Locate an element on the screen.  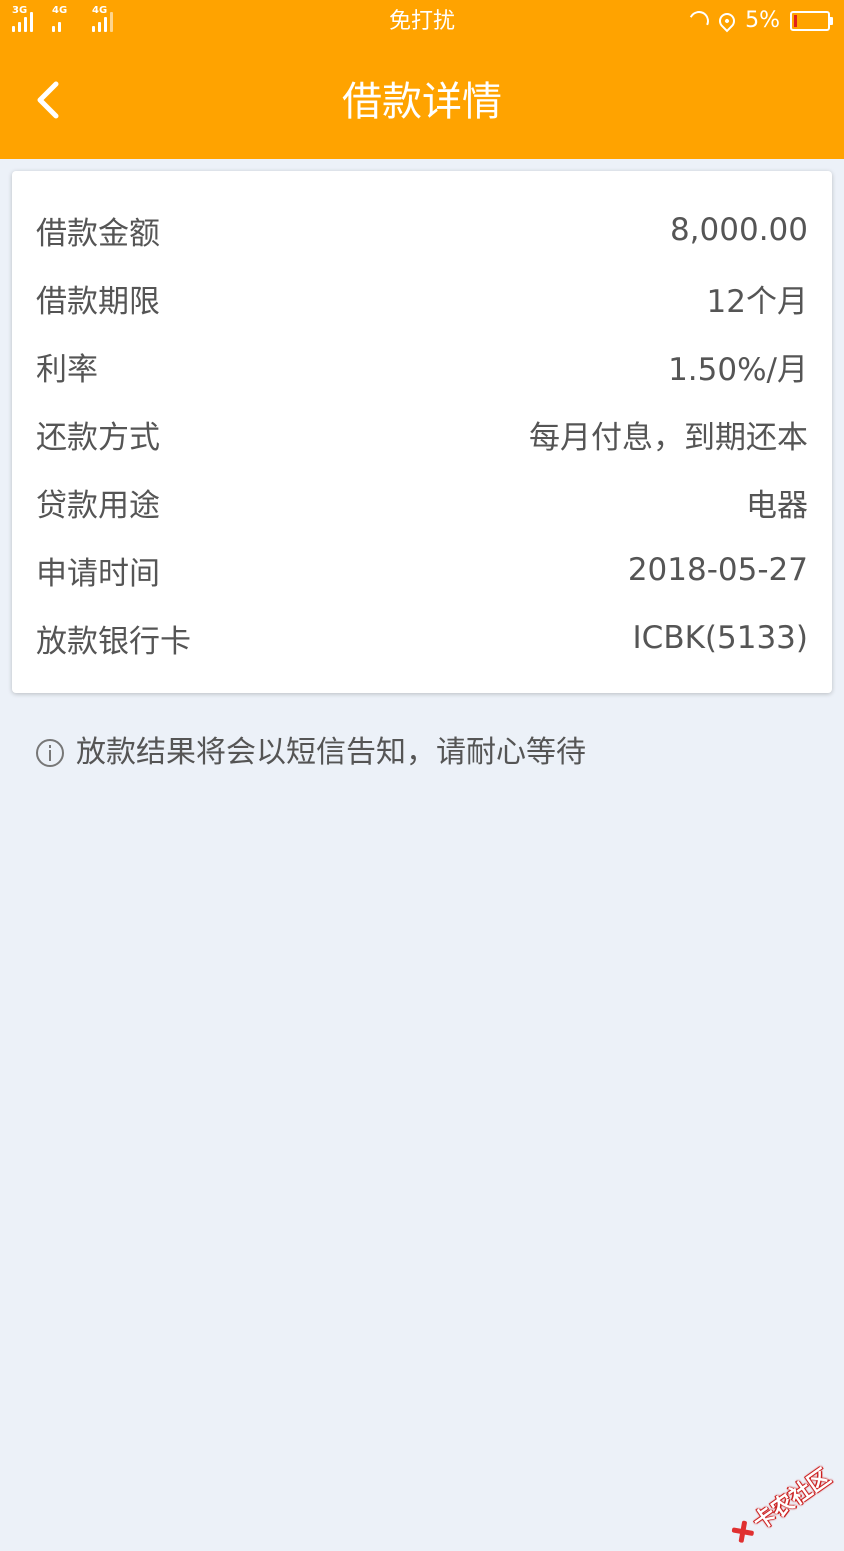
disbursement-notice: 放款结果将会以短信告知，请耐心等待 is located at coordinates (311, 753).